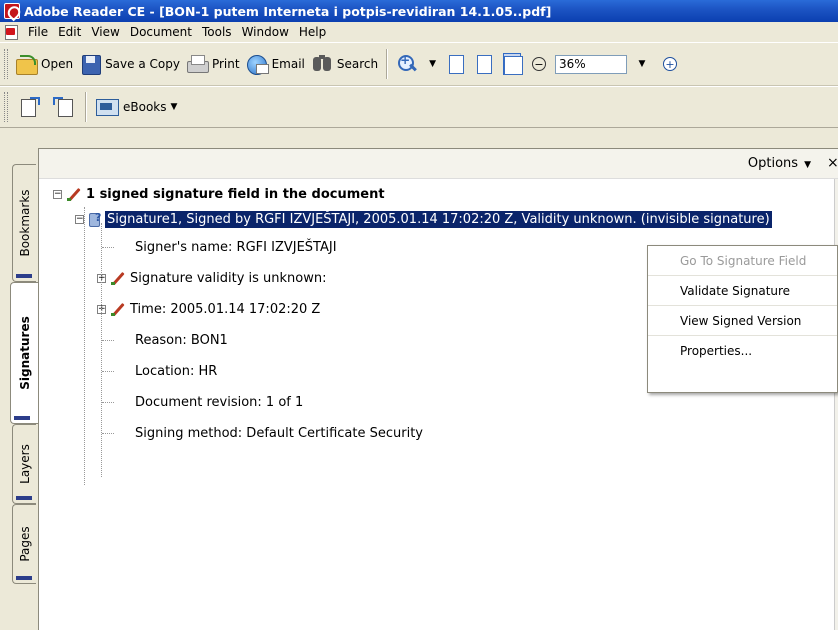  What do you see at coordinates (642, 64) in the screenshot?
I see `zoom-level-dropdown-icon: ▼` at bounding box center [642, 64].